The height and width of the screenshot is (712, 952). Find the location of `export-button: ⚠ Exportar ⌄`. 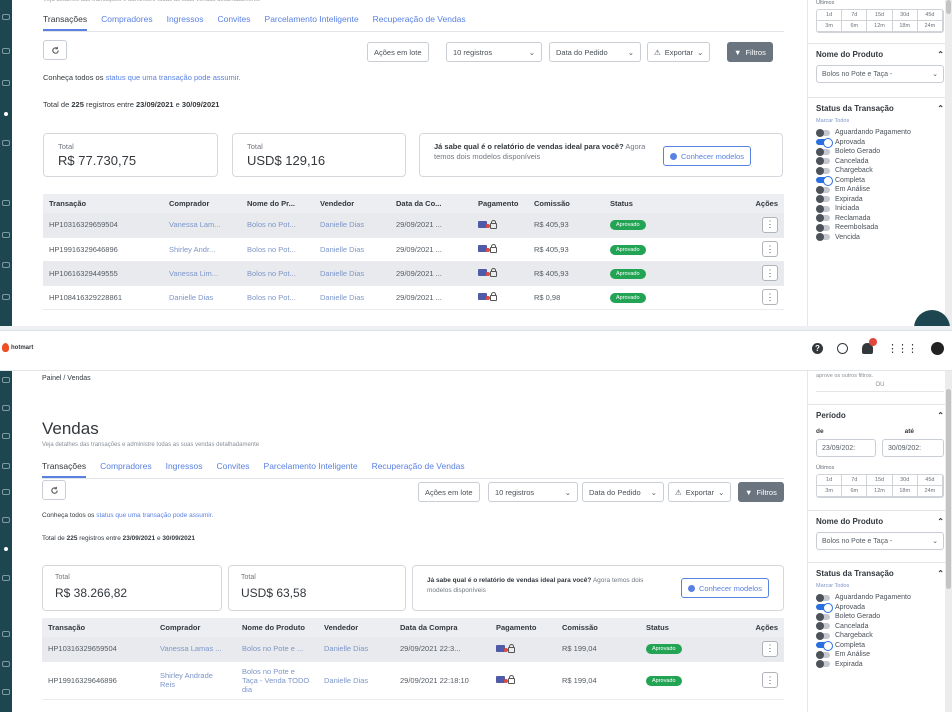

export-button: ⚠ Exportar ⌄ is located at coordinates (679, 52).